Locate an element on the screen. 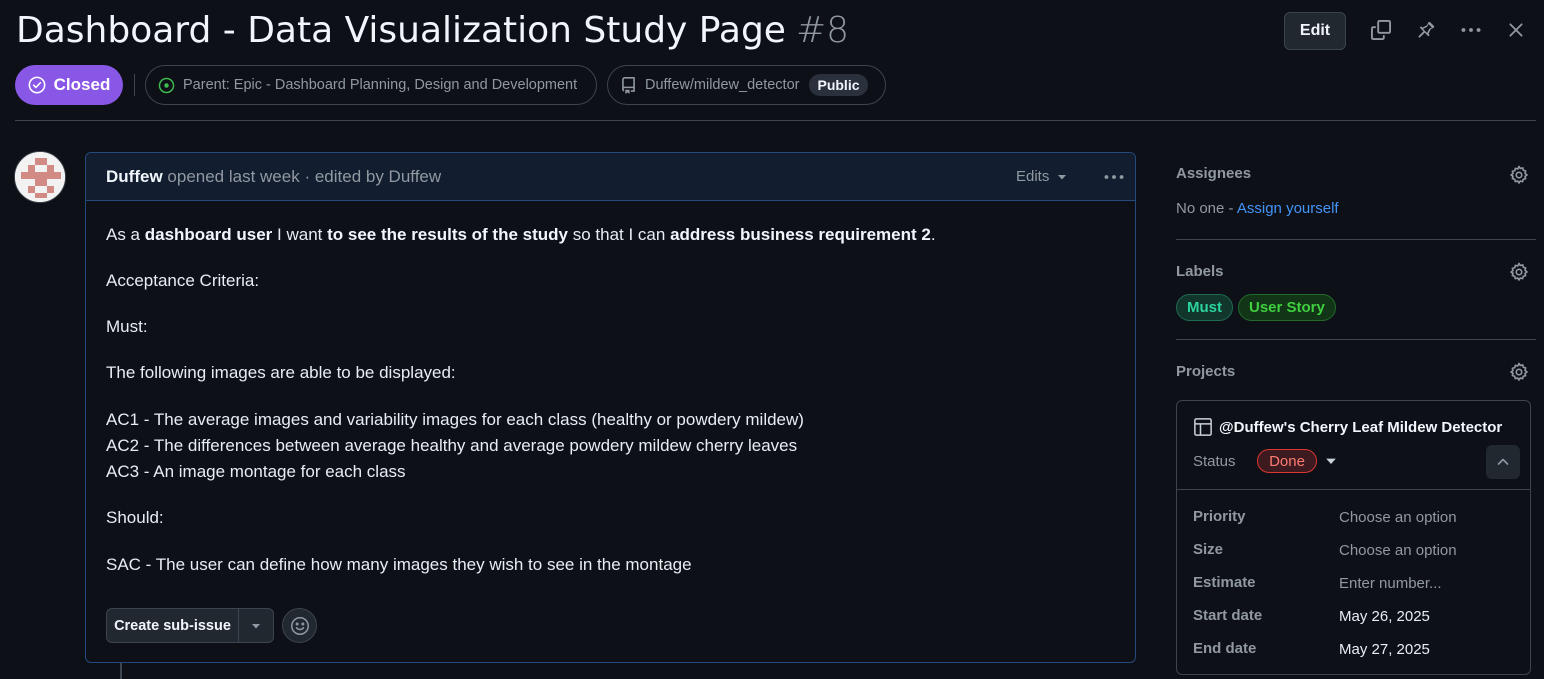  field-value-start-date: May 26, 2025 is located at coordinates (1384, 616).